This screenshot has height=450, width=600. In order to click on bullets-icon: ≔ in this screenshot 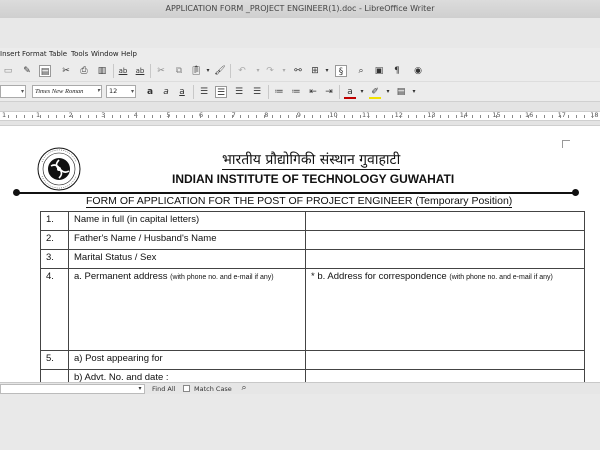, I will do `click(296, 92)`.